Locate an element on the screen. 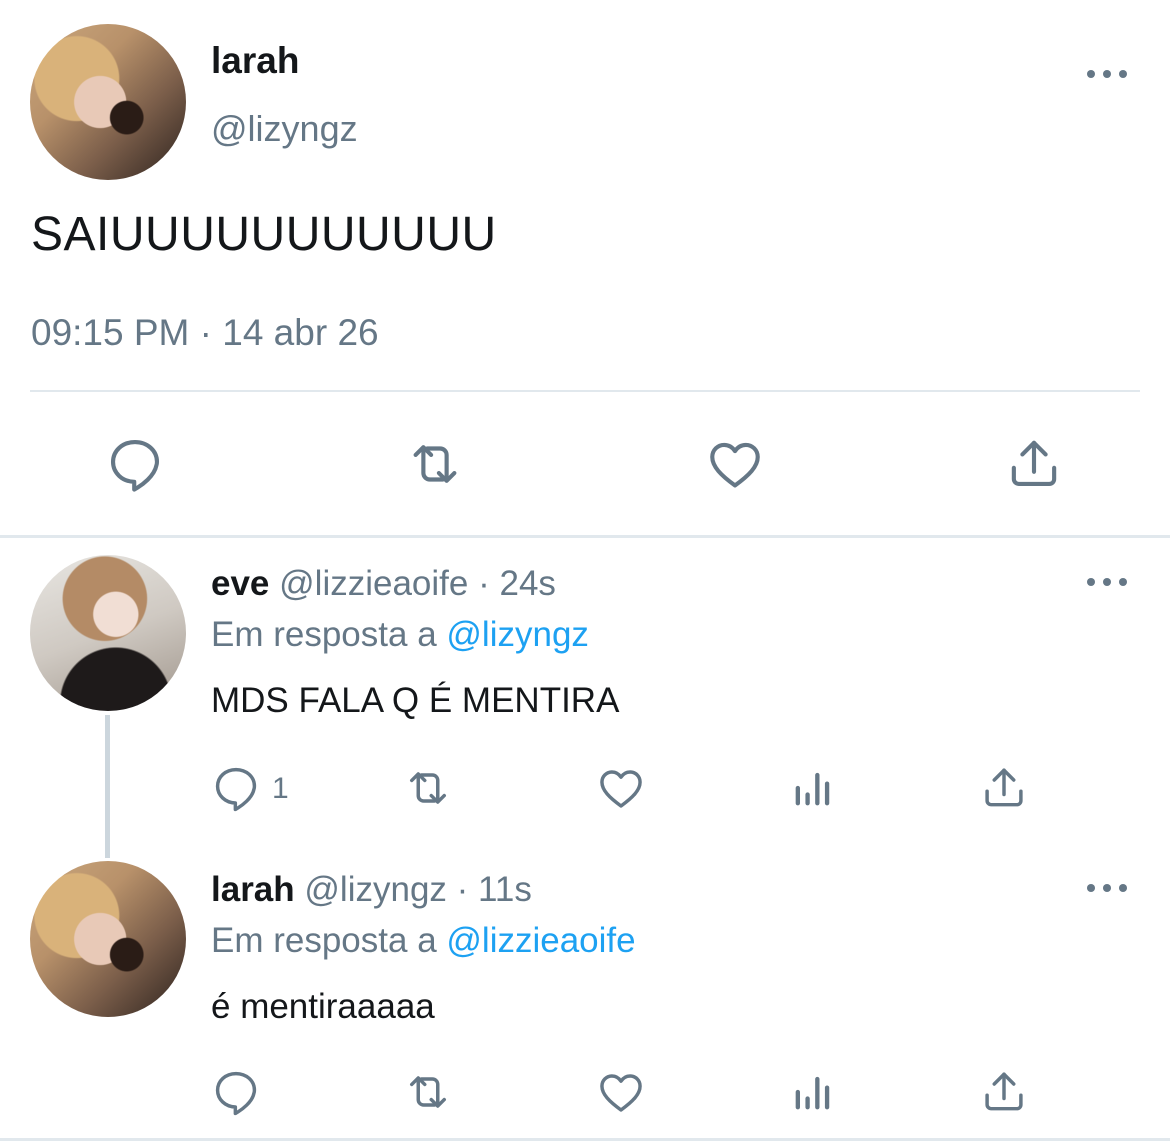 The height and width of the screenshot is (1143, 1170). thread-line is located at coordinates (107, 786).